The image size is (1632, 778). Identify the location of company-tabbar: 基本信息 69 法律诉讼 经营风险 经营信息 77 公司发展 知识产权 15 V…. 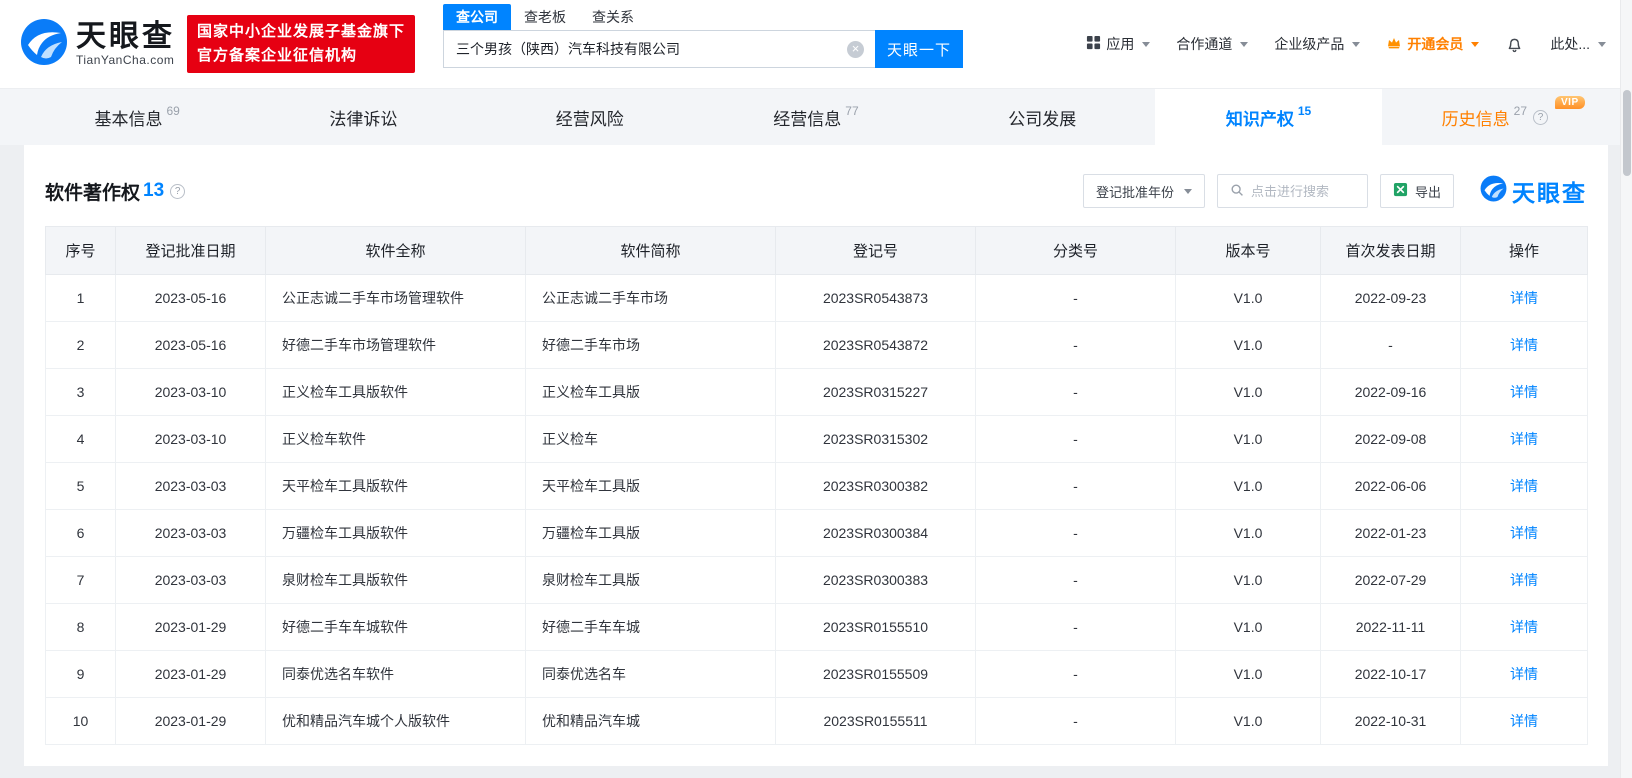
(816, 116).